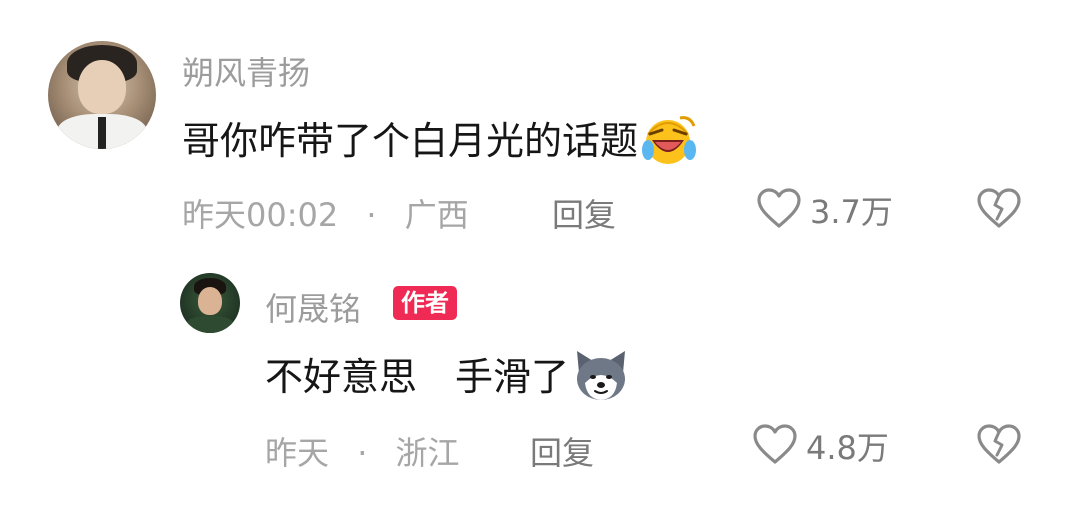 This screenshot has height=508, width=1080. I want to click on username: 朔风青扬, so click(246, 71).